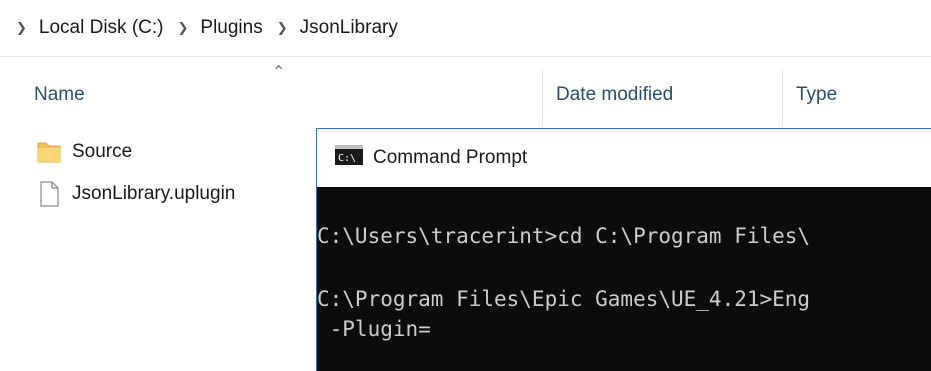 This screenshot has width=931, height=371. I want to click on command-prompt-title-bar: C:\ Command Prompt, so click(624, 158).